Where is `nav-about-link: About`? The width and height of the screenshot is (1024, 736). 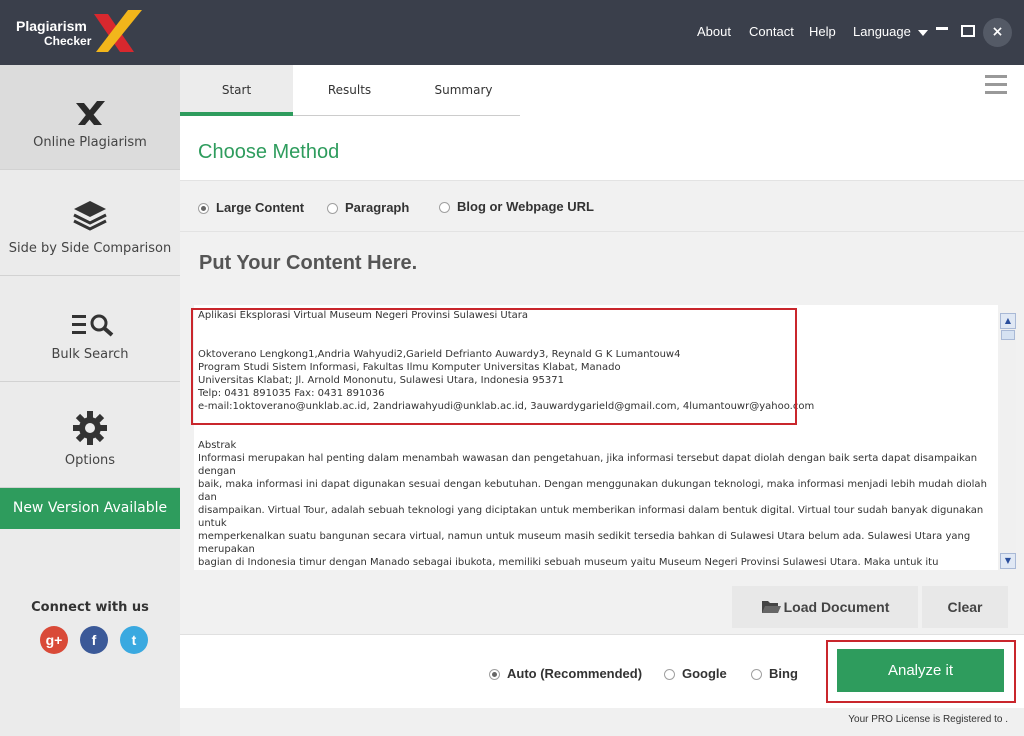 nav-about-link: About is located at coordinates (714, 31).